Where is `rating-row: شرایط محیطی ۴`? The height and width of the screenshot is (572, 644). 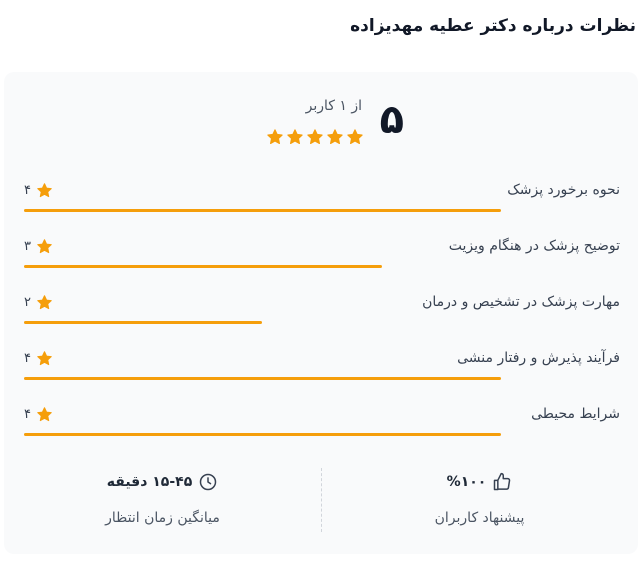
rating-row: شرایط محیطی ۴ is located at coordinates (322, 430).